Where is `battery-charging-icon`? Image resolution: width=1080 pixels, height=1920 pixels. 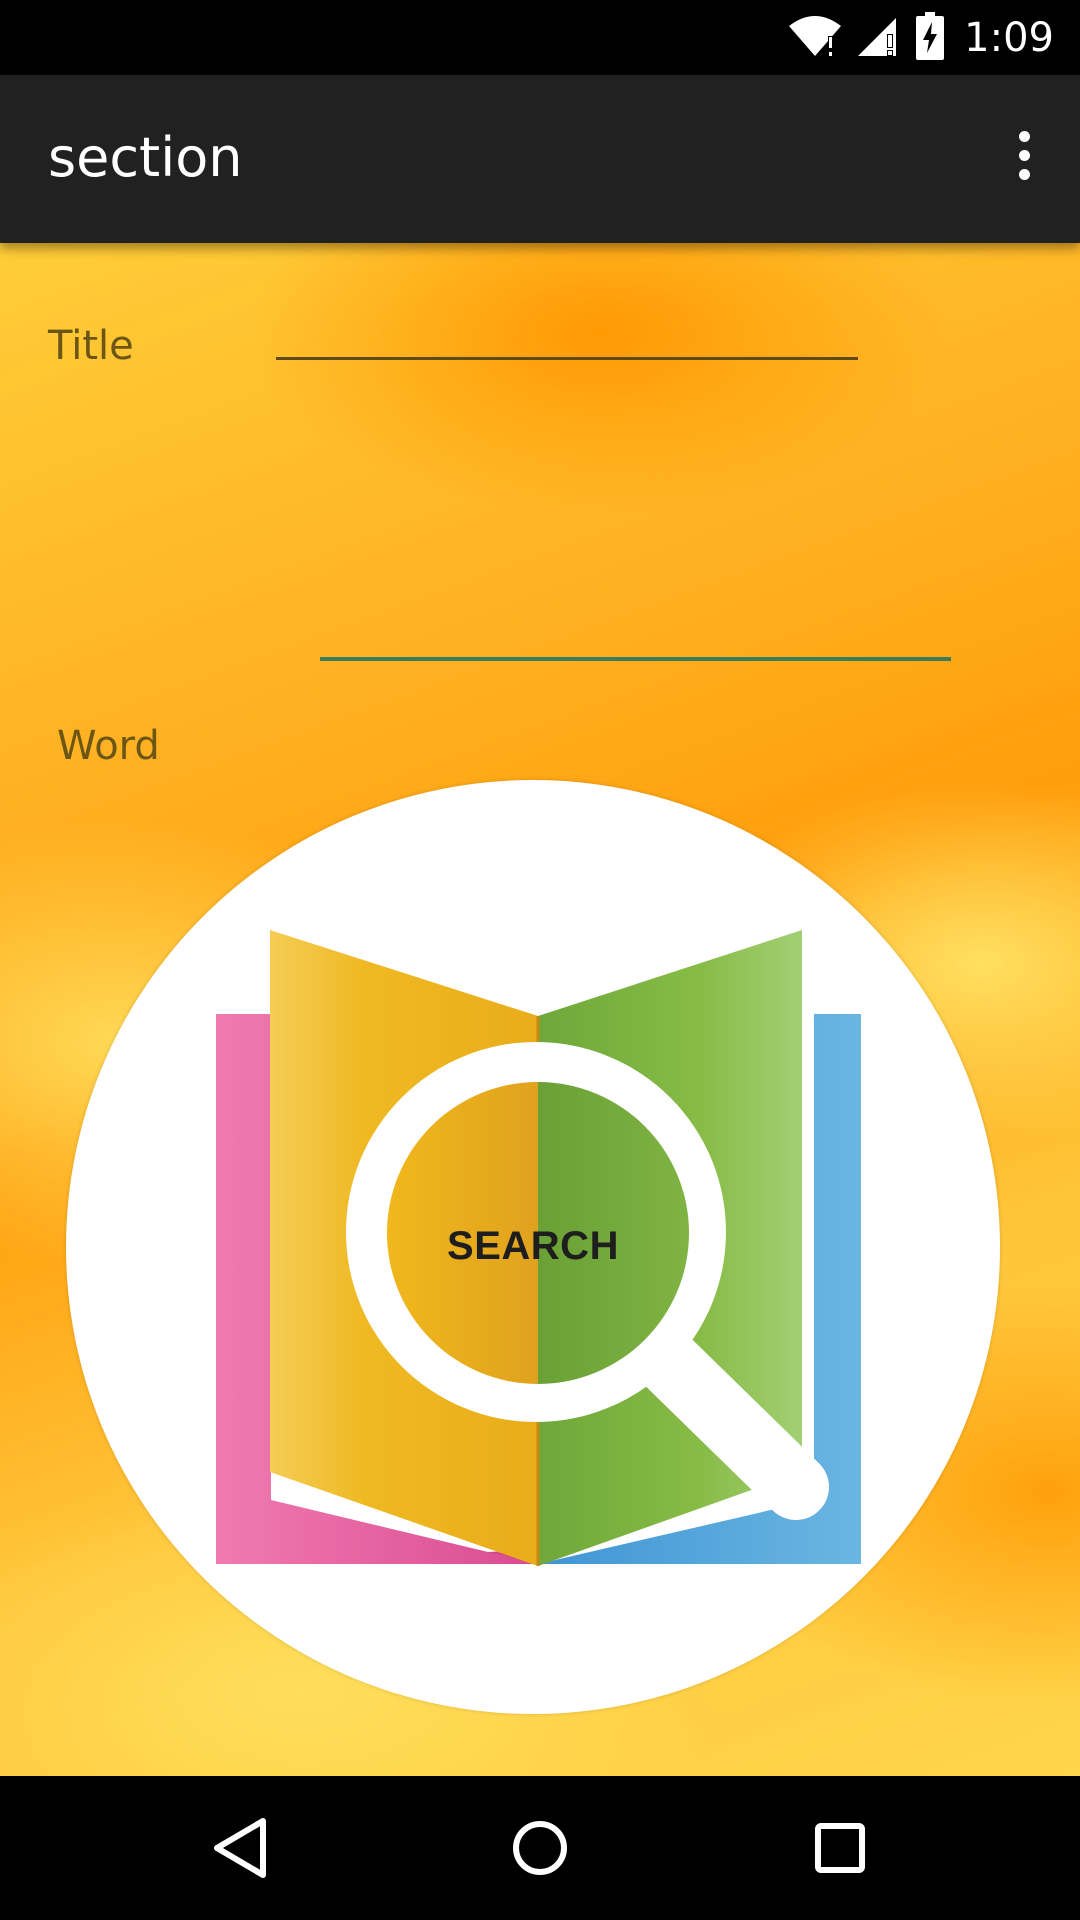
battery-charging-icon is located at coordinates (930, 37).